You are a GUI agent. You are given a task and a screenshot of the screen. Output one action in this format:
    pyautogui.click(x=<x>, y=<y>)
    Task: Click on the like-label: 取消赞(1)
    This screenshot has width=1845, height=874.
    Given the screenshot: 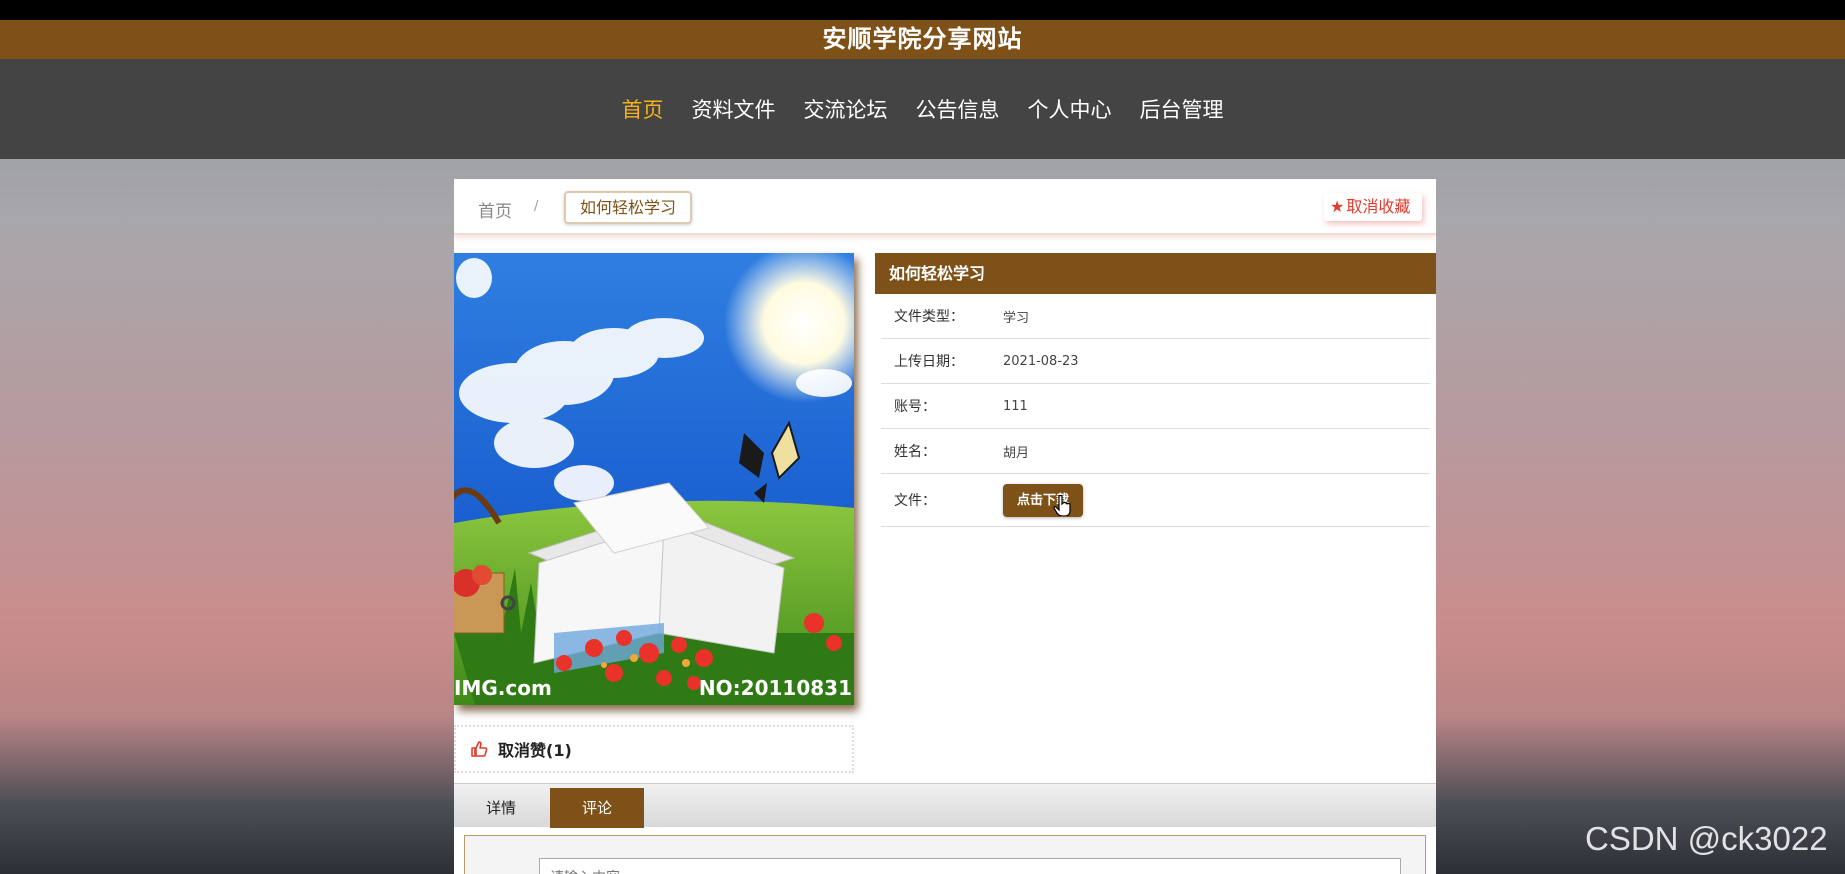 What is the action you would take?
    pyautogui.click(x=535, y=750)
    